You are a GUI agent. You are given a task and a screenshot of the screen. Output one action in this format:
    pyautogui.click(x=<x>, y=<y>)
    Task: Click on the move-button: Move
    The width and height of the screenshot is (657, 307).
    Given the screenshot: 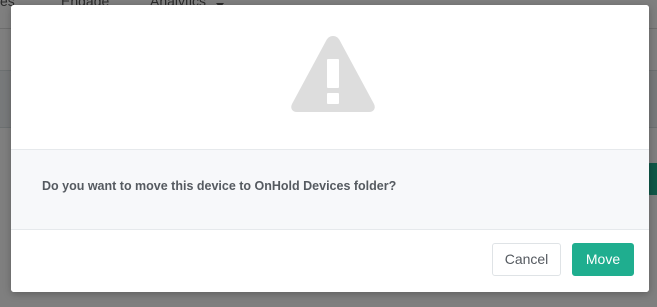 What is the action you would take?
    pyautogui.click(x=603, y=259)
    